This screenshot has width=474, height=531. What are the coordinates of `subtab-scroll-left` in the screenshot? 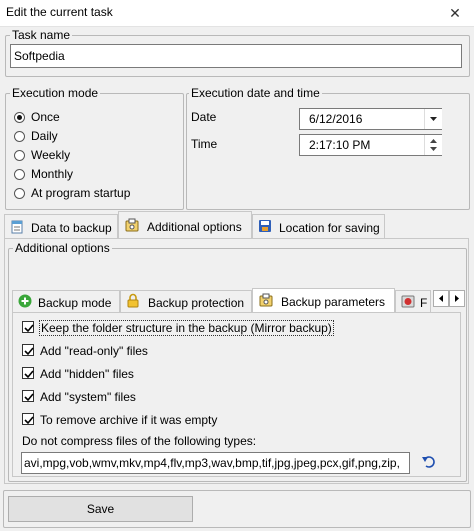 It's located at (441, 298).